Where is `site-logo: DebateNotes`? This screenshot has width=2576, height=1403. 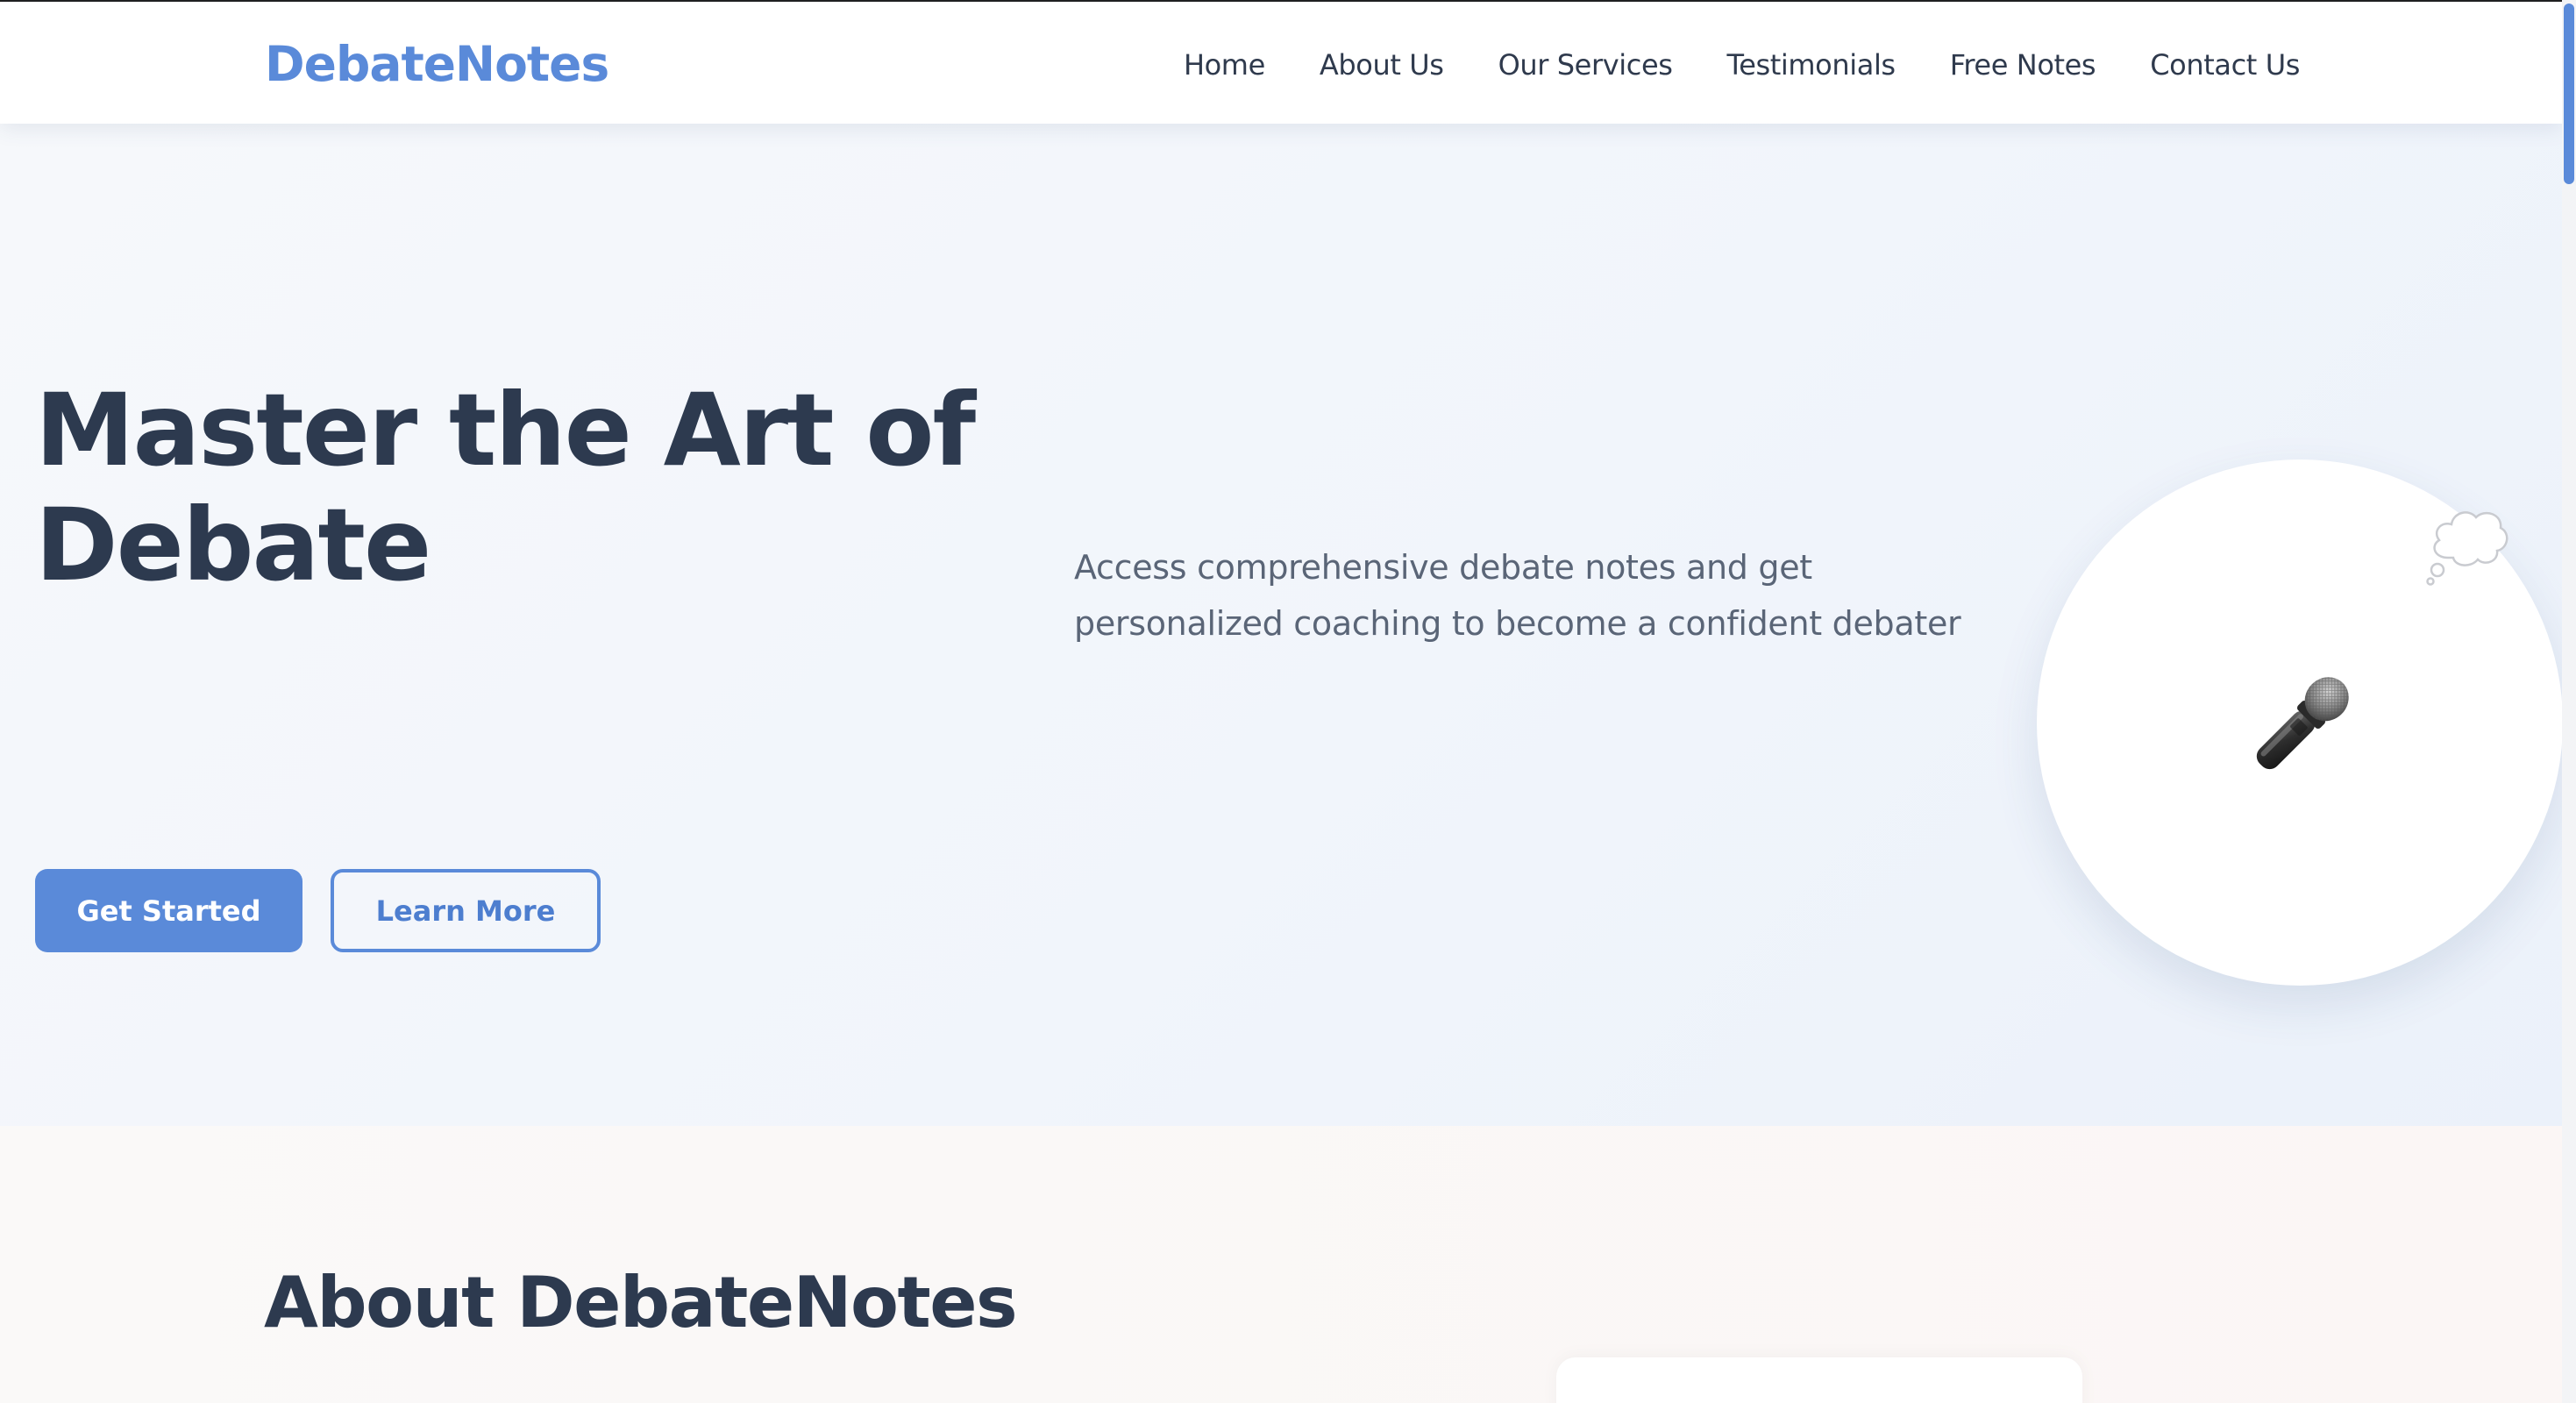 site-logo: DebateNotes is located at coordinates (437, 64).